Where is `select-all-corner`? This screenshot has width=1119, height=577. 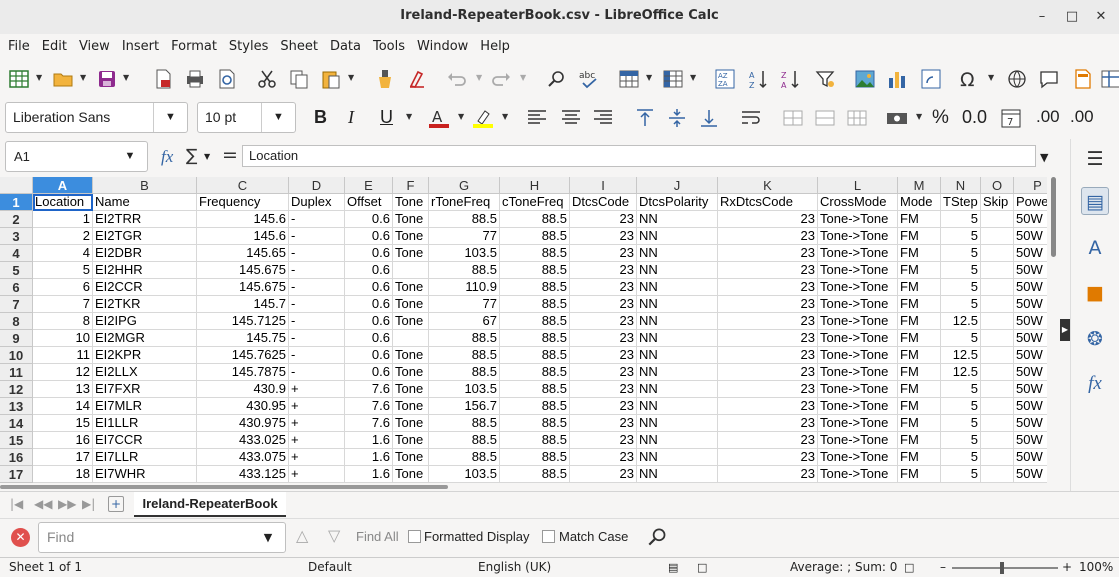
select-all-corner is located at coordinates (16, 185).